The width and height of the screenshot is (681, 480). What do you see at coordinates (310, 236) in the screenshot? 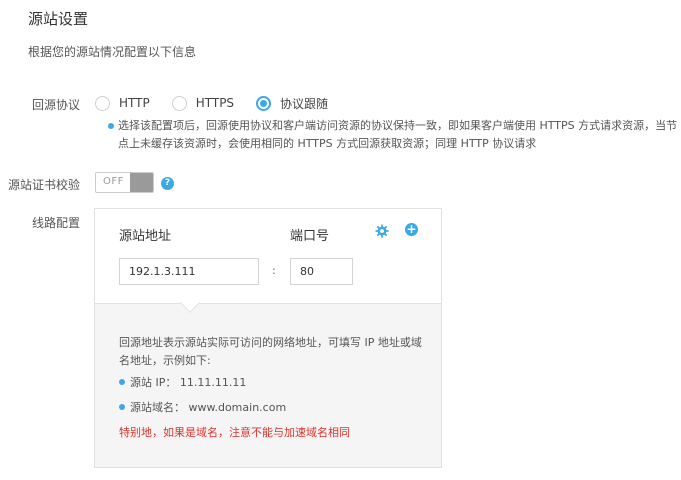
I see `col-port-header: 端口号` at bounding box center [310, 236].